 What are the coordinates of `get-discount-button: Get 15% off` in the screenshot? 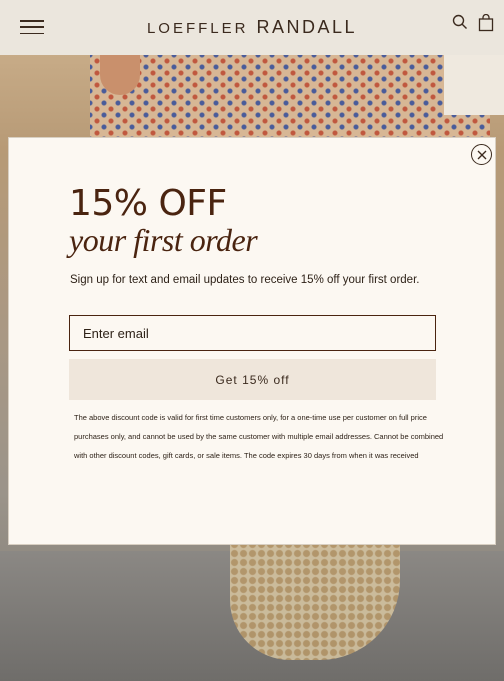 It's located at (252, 379).